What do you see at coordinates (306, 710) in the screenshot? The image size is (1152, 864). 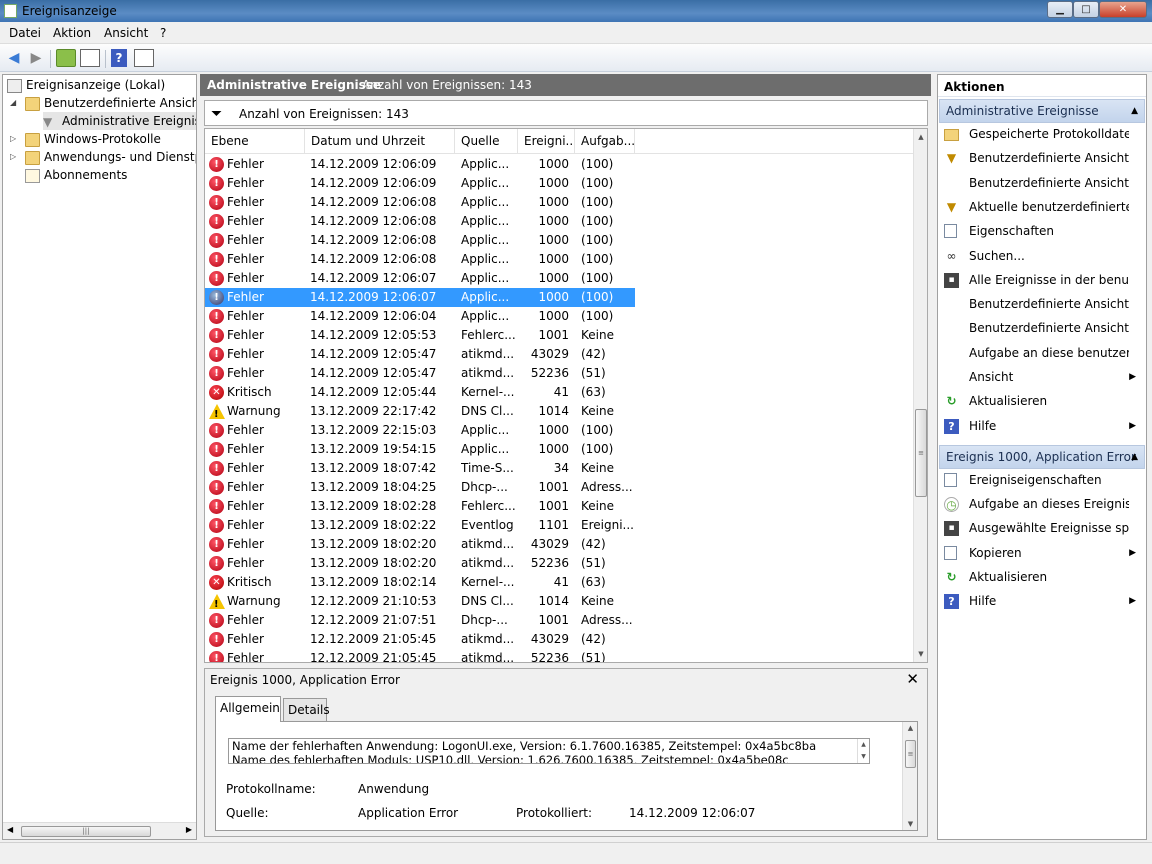 I see `tab-details: Details` at bounding box center [306, 710].